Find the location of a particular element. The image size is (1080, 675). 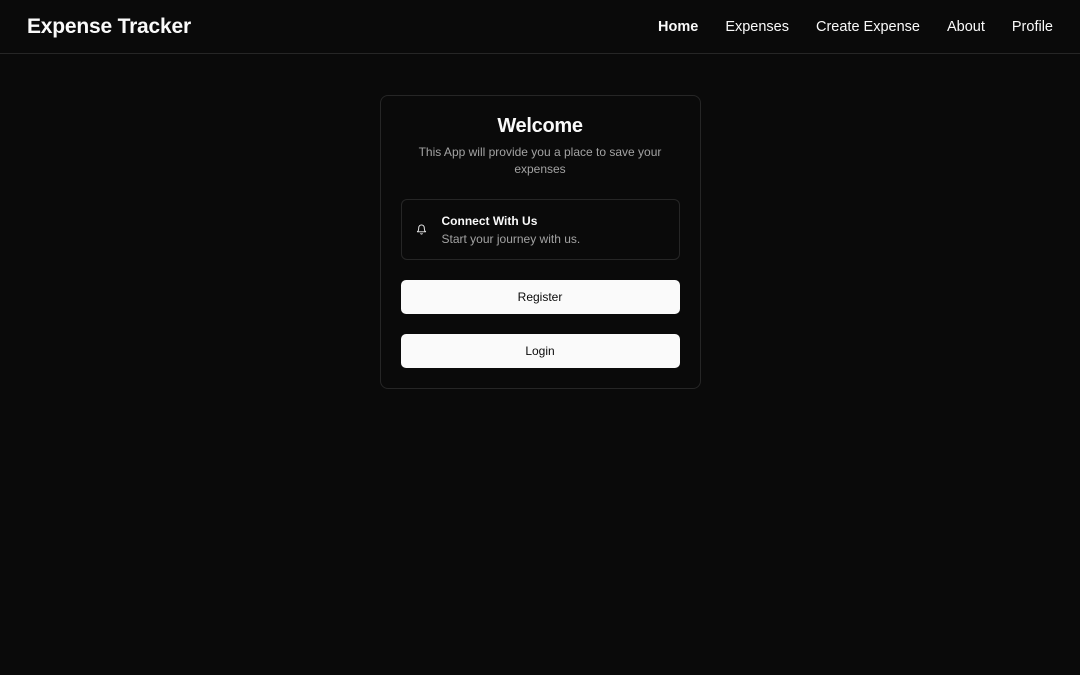

register-button: Register is located at coordinates (540, 297).